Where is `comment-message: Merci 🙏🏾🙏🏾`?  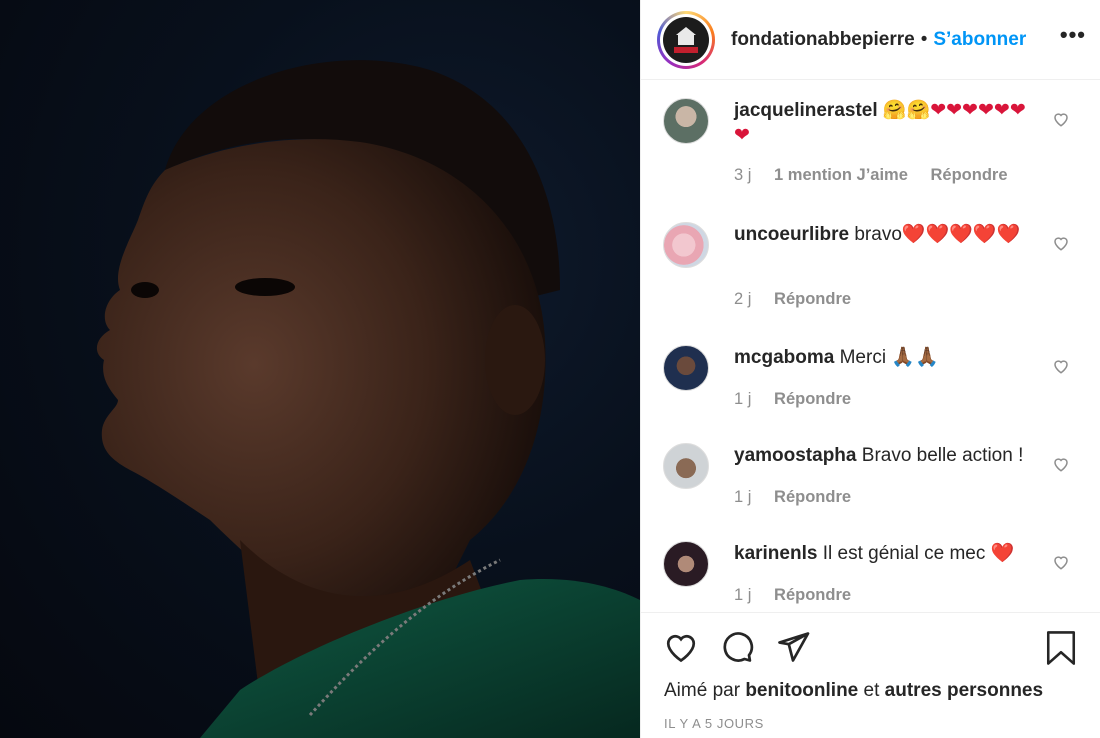
comment-message: Merci 🙏🏾🙏🏾 is located at coordinates (889, 357).